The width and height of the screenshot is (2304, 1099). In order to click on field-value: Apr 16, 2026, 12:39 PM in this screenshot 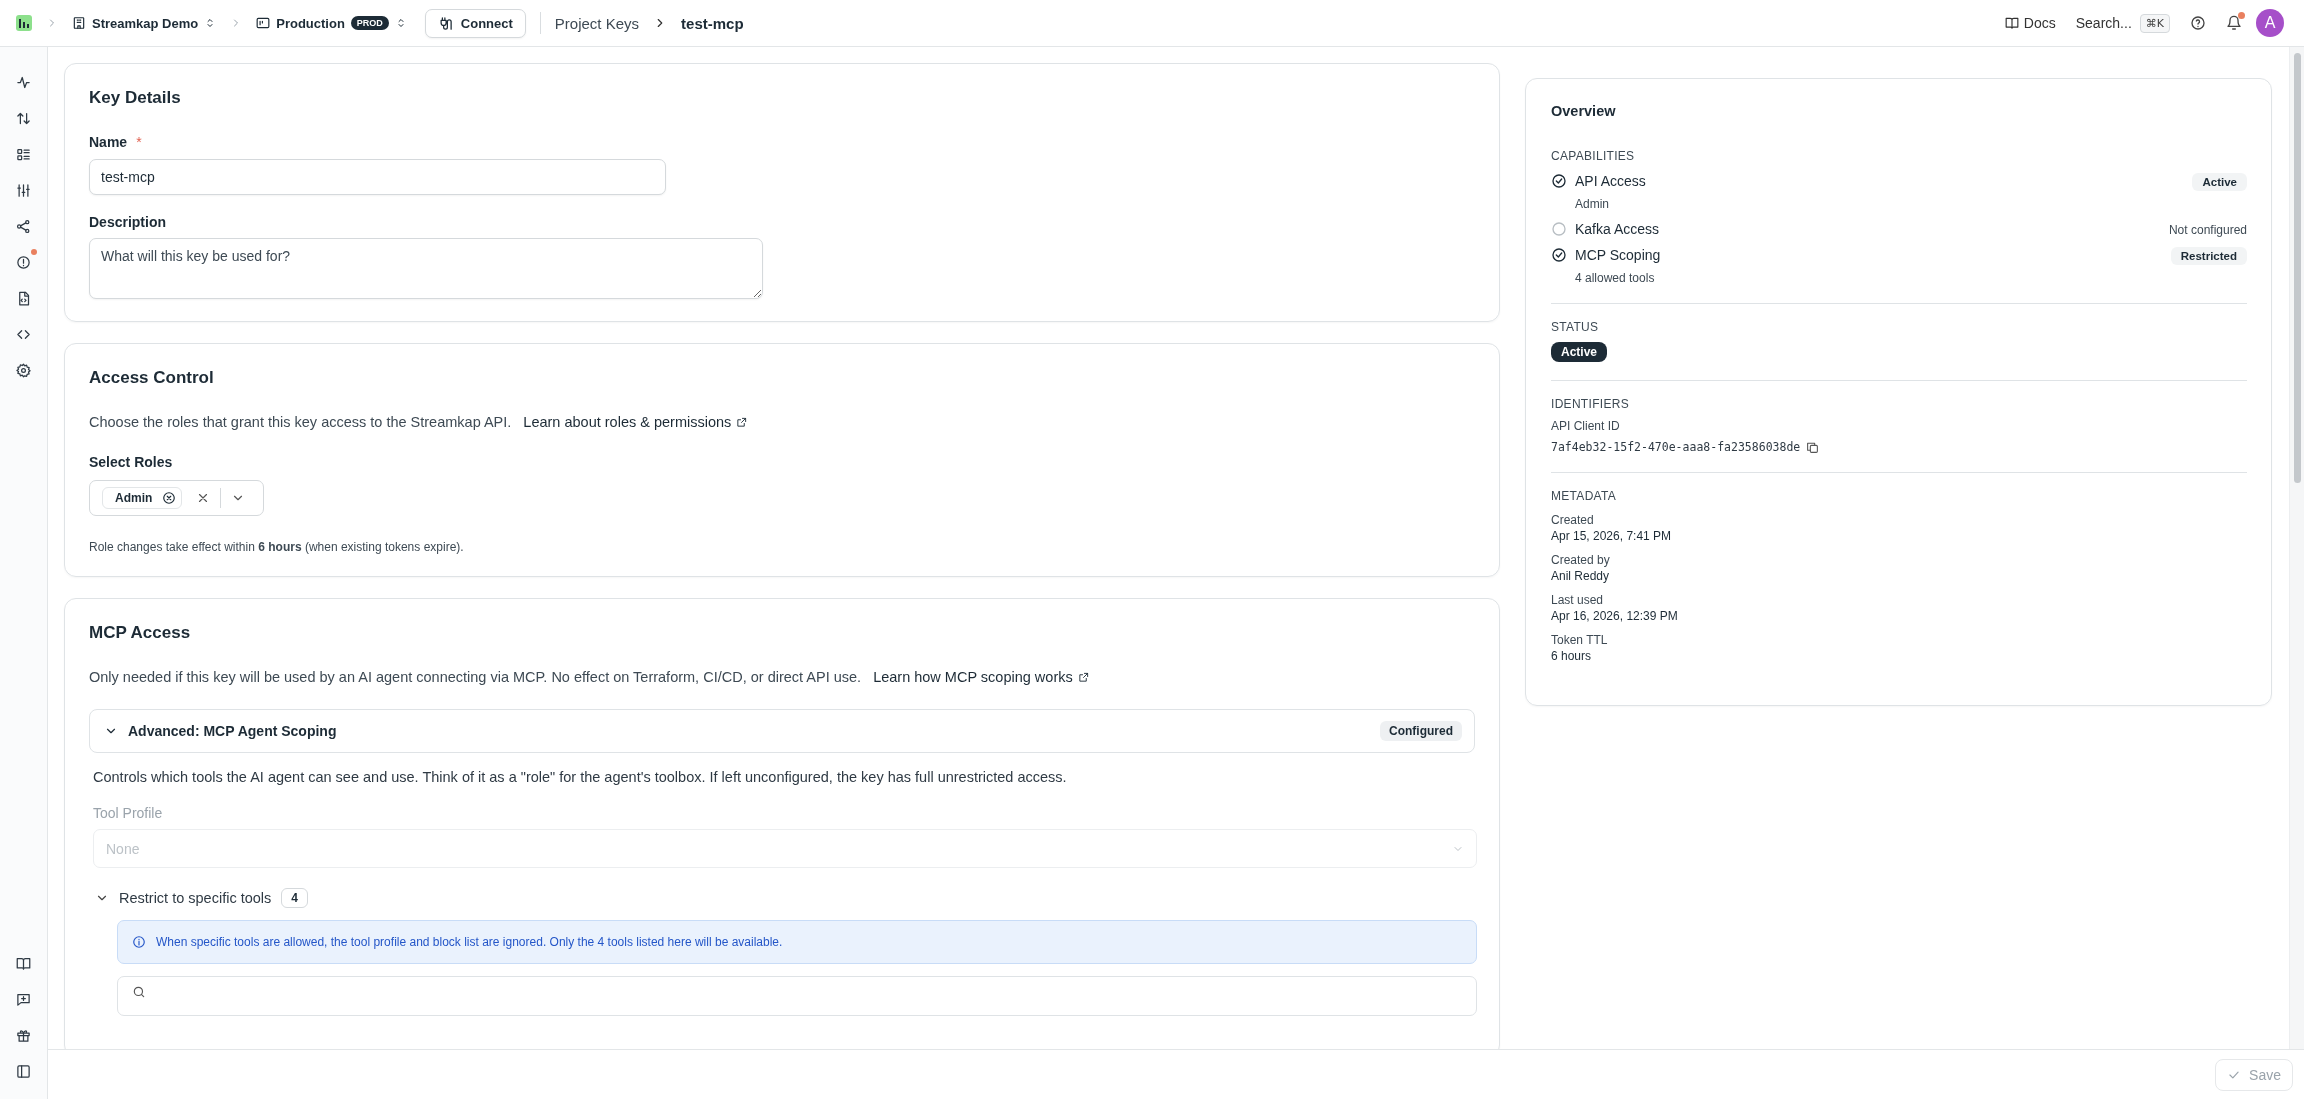, I will do `click(1615, 616)`.